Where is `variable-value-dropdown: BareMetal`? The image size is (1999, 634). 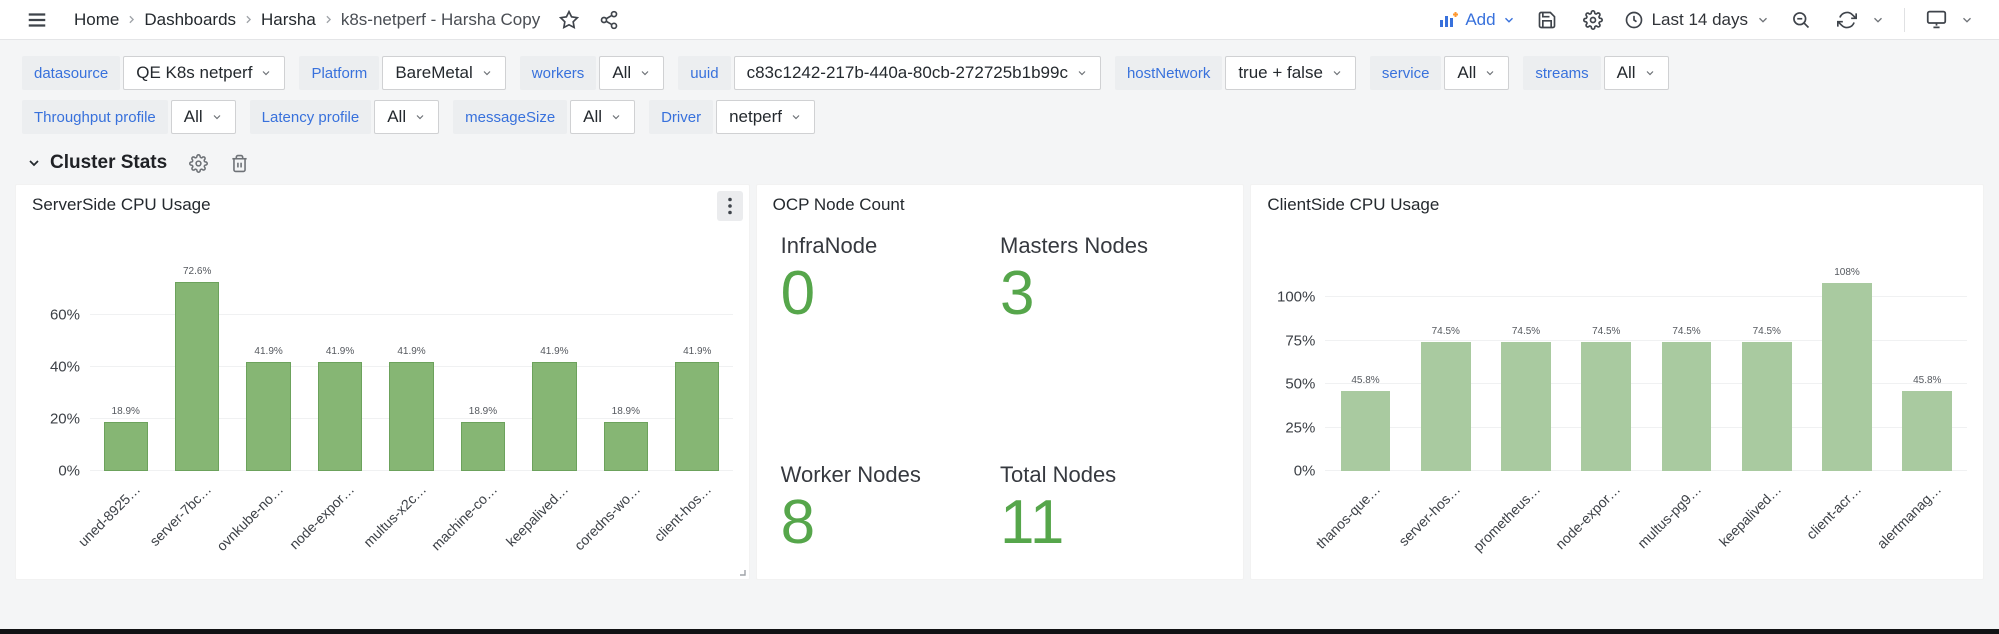 variable-value-dropdown: BareMetal is located at coordinates (444, 73).